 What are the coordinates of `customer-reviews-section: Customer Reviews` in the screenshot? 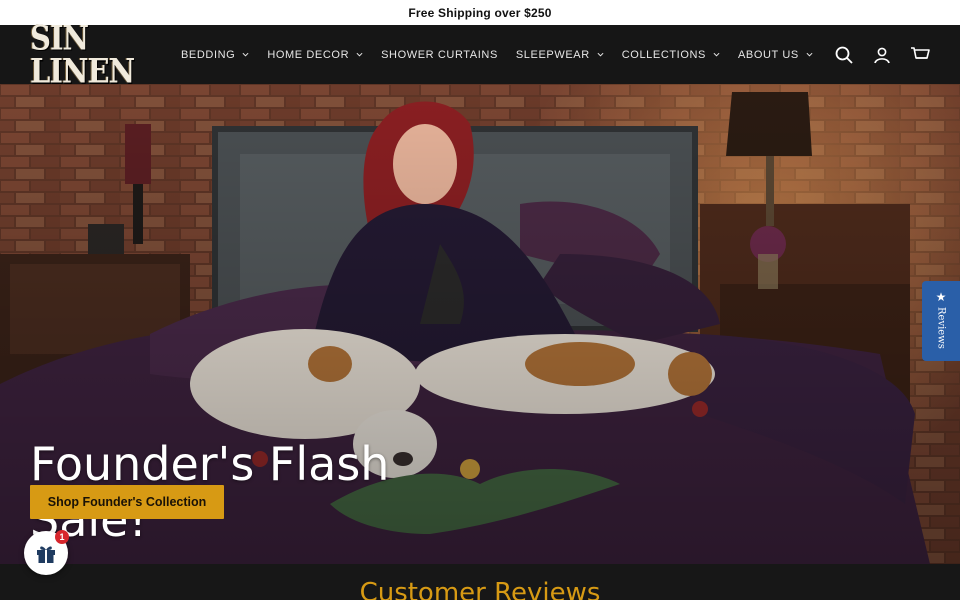 It's located at (480, 582).